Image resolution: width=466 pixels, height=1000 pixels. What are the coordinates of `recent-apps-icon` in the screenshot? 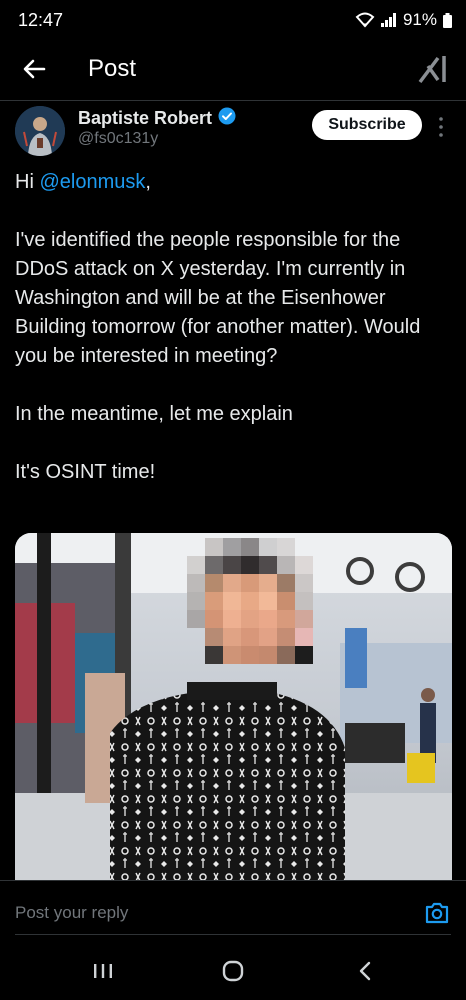 It's located at (103, 971).